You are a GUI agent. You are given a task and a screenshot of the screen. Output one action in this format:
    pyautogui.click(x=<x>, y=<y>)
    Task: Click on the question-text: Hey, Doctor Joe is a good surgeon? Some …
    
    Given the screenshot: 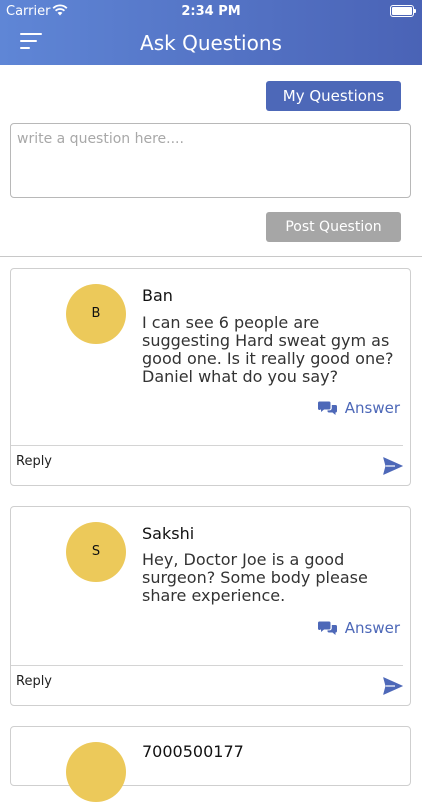 What is the action you would take?
    pyautogui.click(x=255, y=577)
    